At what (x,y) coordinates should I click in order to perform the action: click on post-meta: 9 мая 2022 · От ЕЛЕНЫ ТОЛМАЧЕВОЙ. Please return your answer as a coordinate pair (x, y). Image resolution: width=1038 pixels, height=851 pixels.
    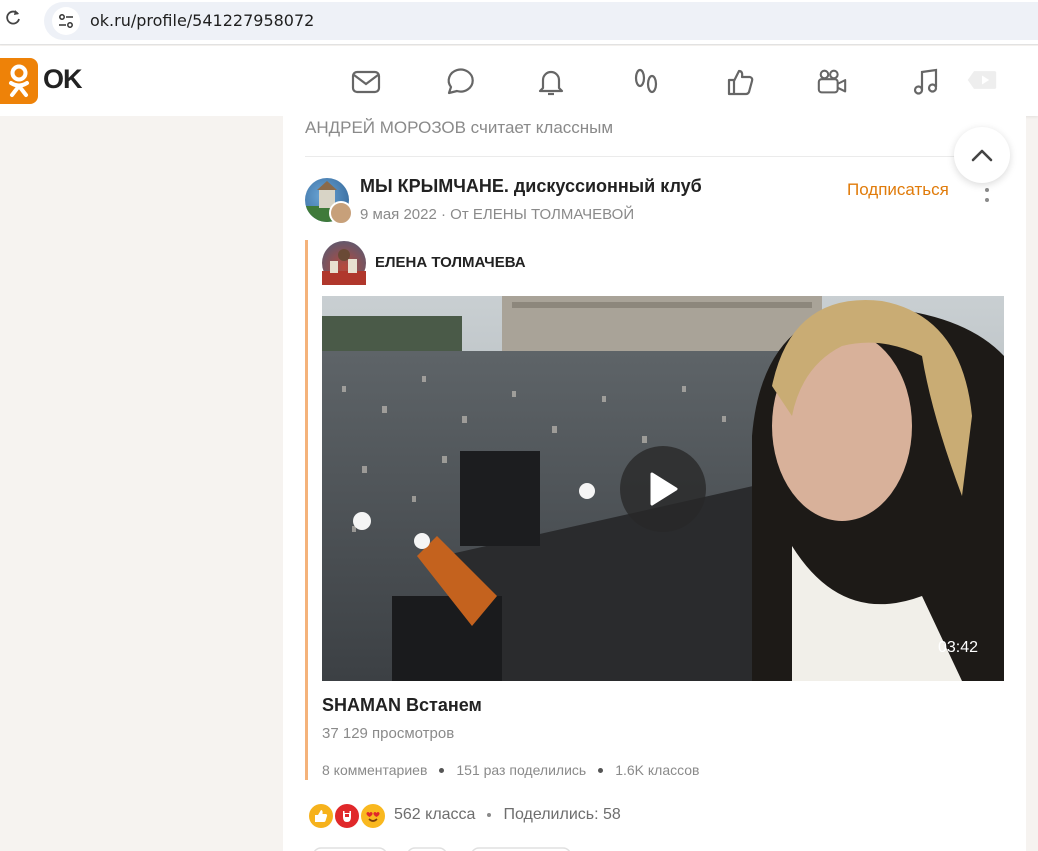
    Looking at the image, I should click on (497, 214).